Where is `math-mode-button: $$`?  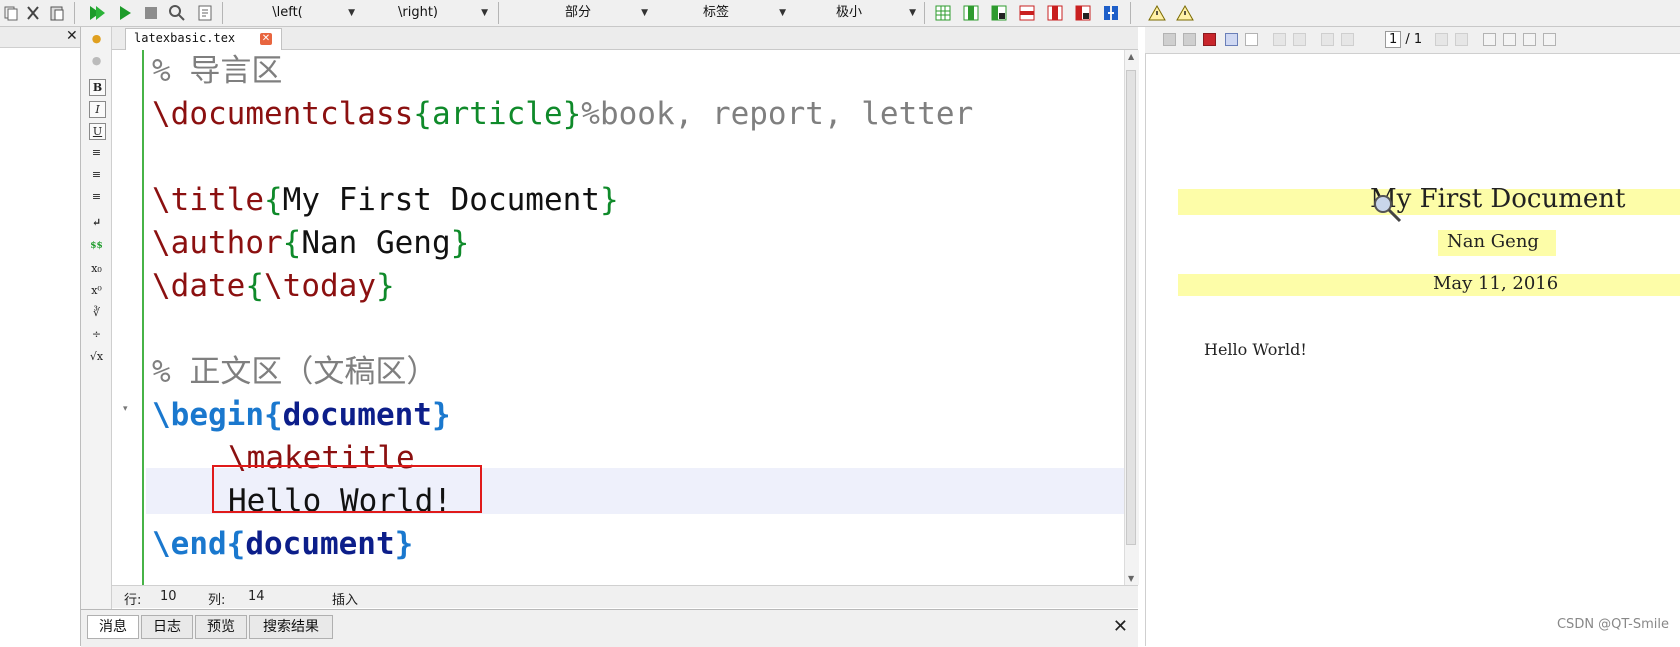
math-mode-button: $$ is located at coordinates (96, 246).